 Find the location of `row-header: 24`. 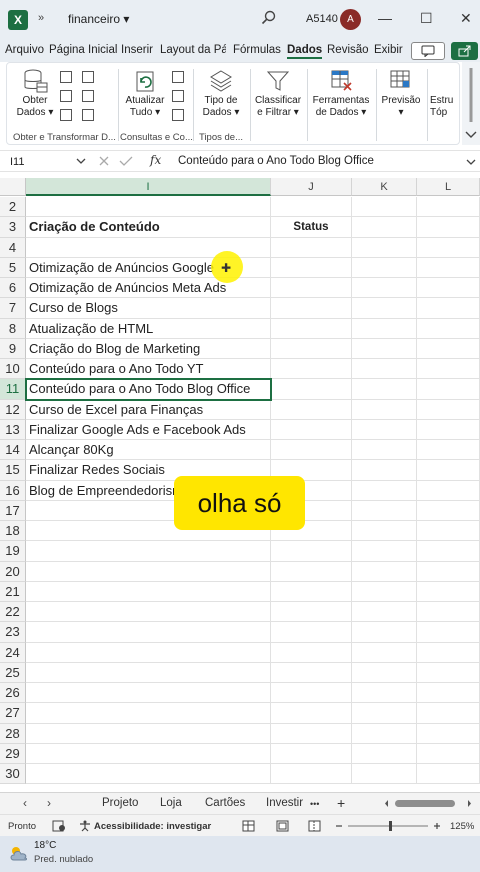

row-header: 24 is located at coordinates (13, 652).